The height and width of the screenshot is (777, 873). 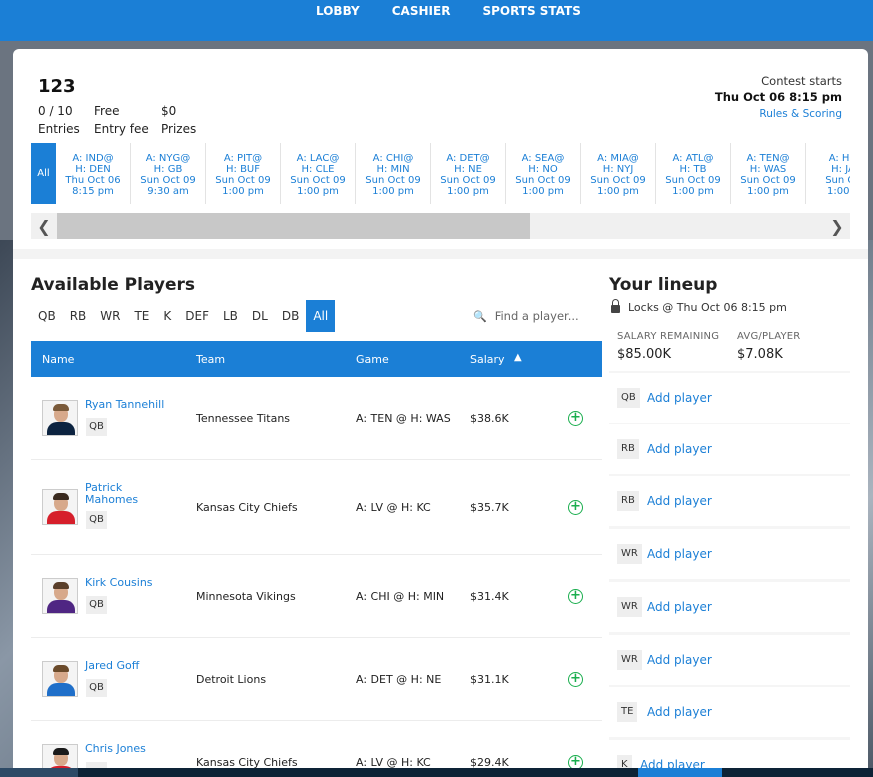 What do you see at coordinates (119, 583) in the screenshot?
I see `player-name: Kirk Cousins` at bounding box center [119, 583].